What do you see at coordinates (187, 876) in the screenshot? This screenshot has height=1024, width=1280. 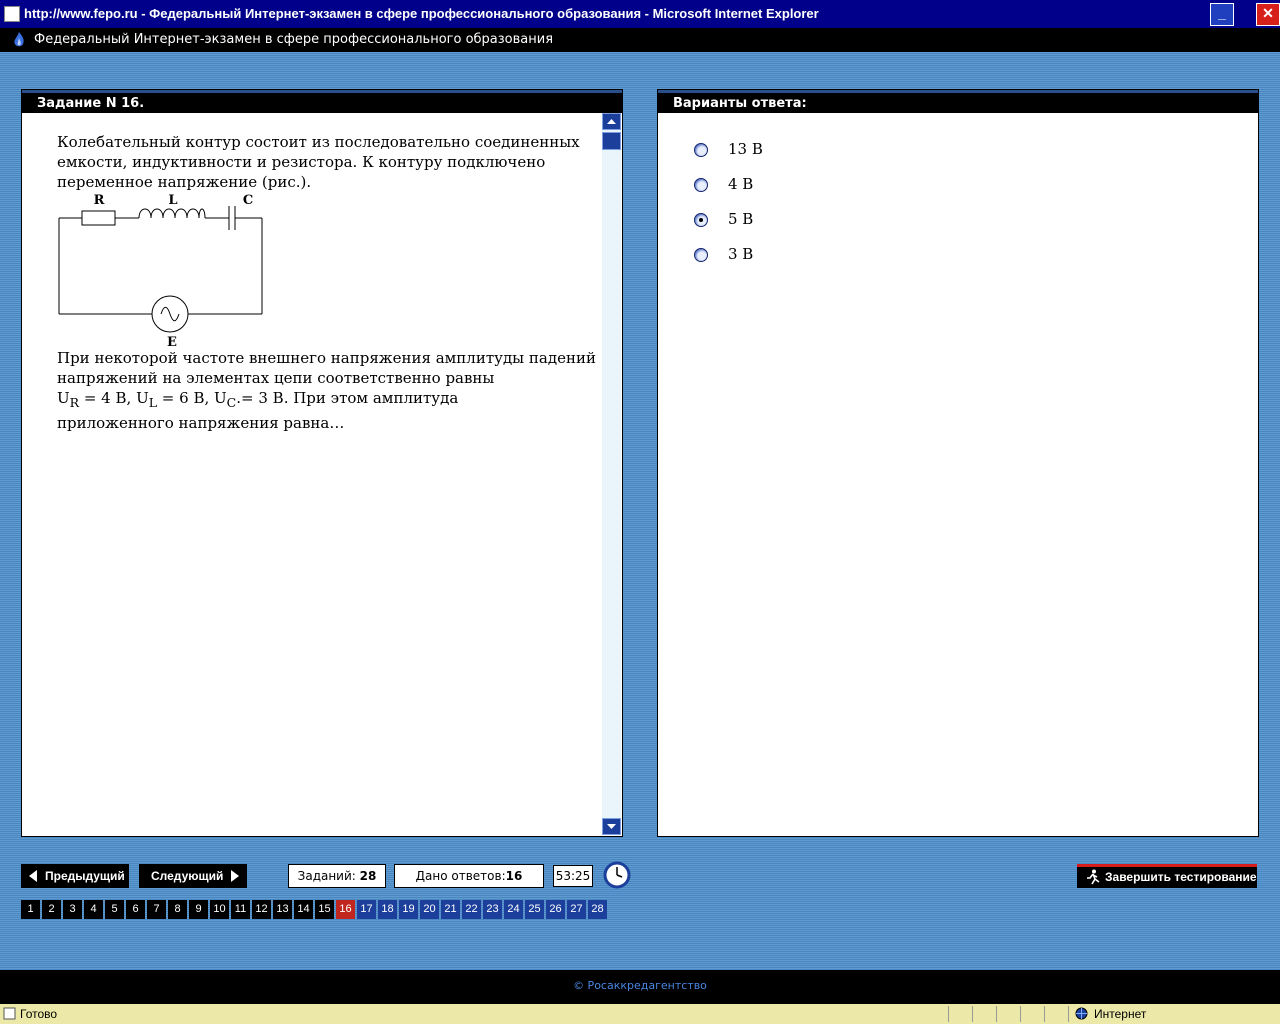 I see `next-label: Следующий` at bounding box center [187, 876].